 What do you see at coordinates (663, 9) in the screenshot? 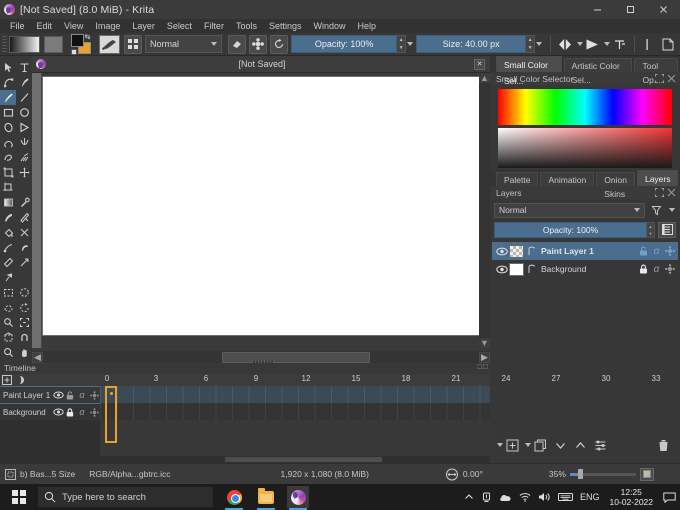
I see `close-icon` at bounding box center [663, 9].